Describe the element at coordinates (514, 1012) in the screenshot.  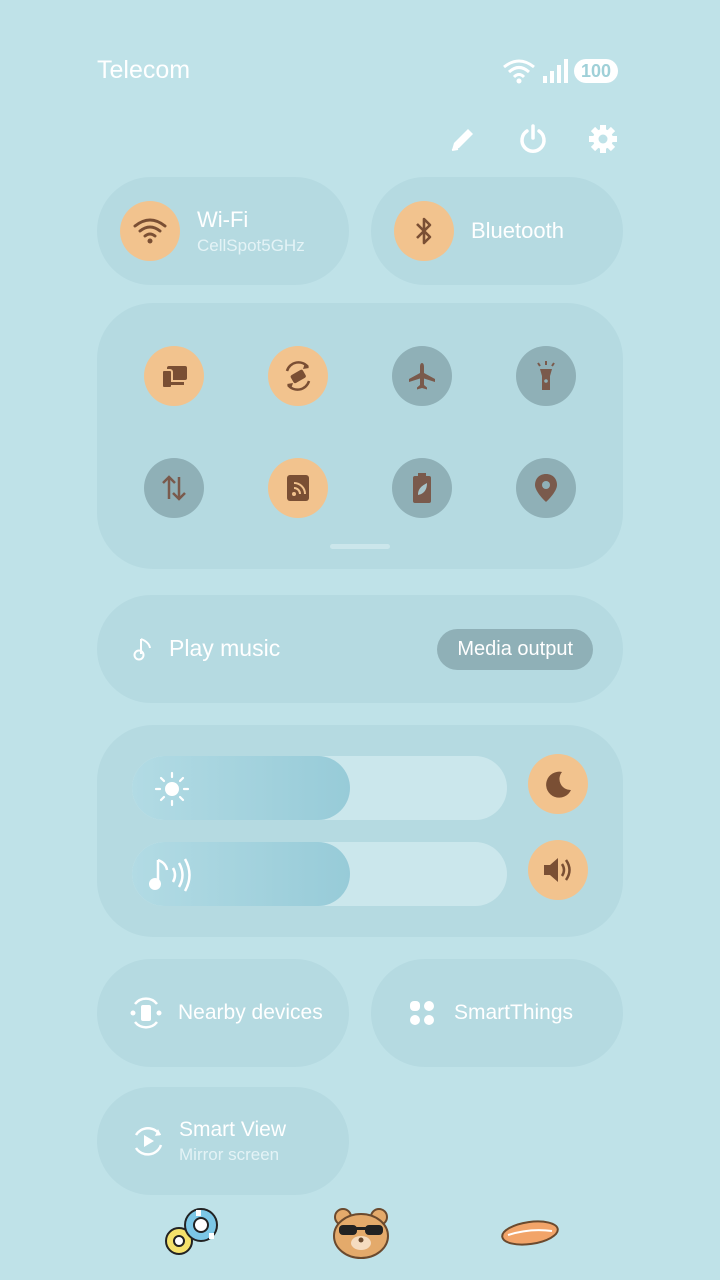
I see `smartthings-label: SmartThings` at that location.